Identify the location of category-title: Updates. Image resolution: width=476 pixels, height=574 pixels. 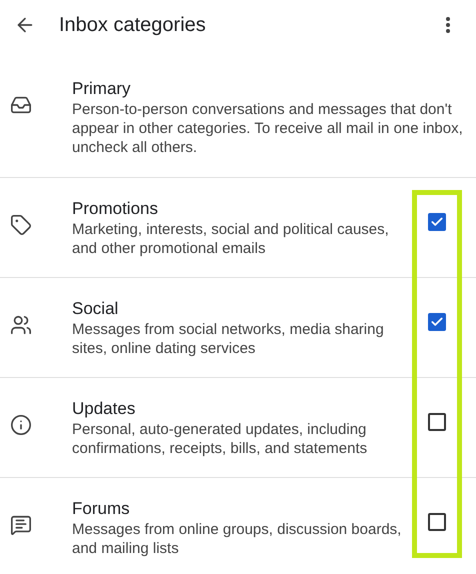
(104, 409).